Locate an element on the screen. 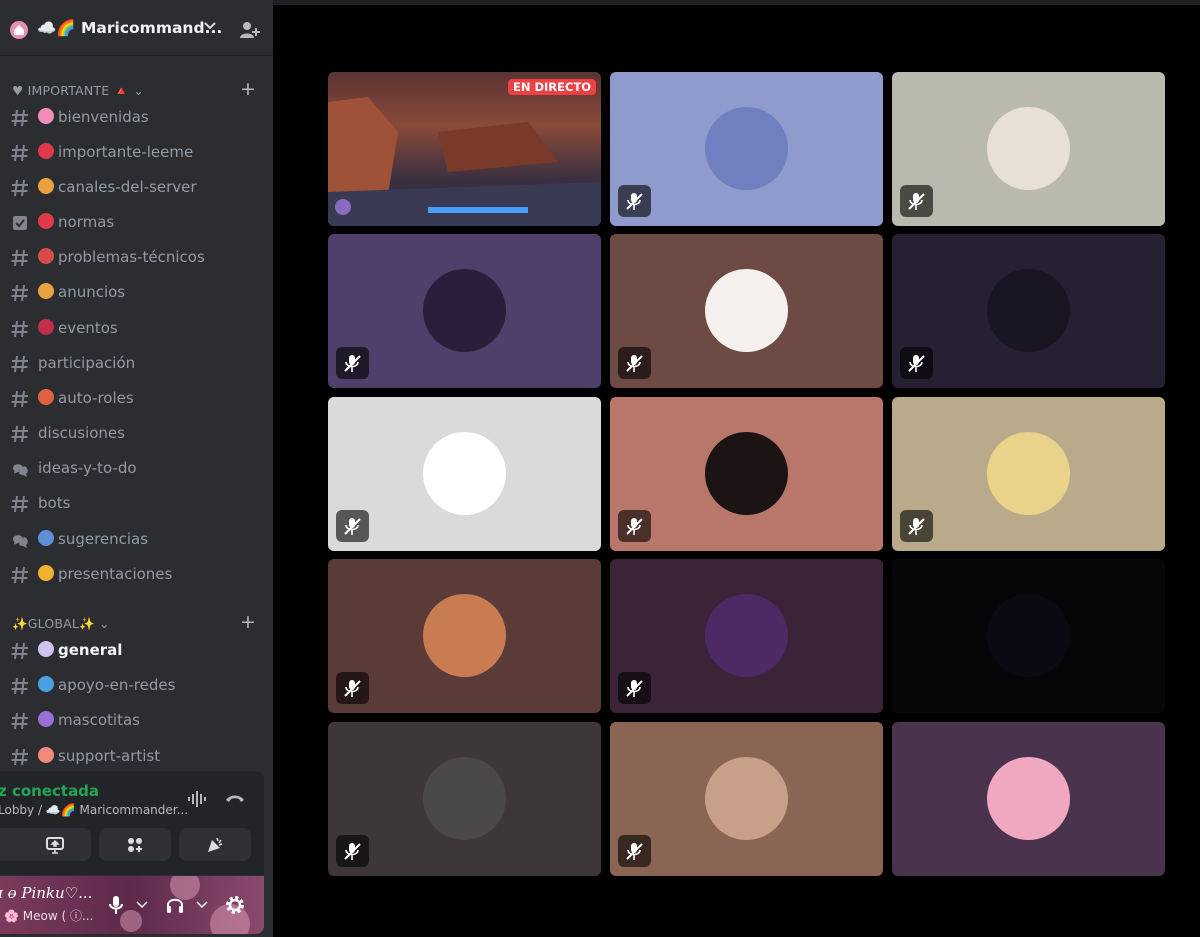  channel-canales-del-server: canales-del-server is located at coordinates (136, 190).